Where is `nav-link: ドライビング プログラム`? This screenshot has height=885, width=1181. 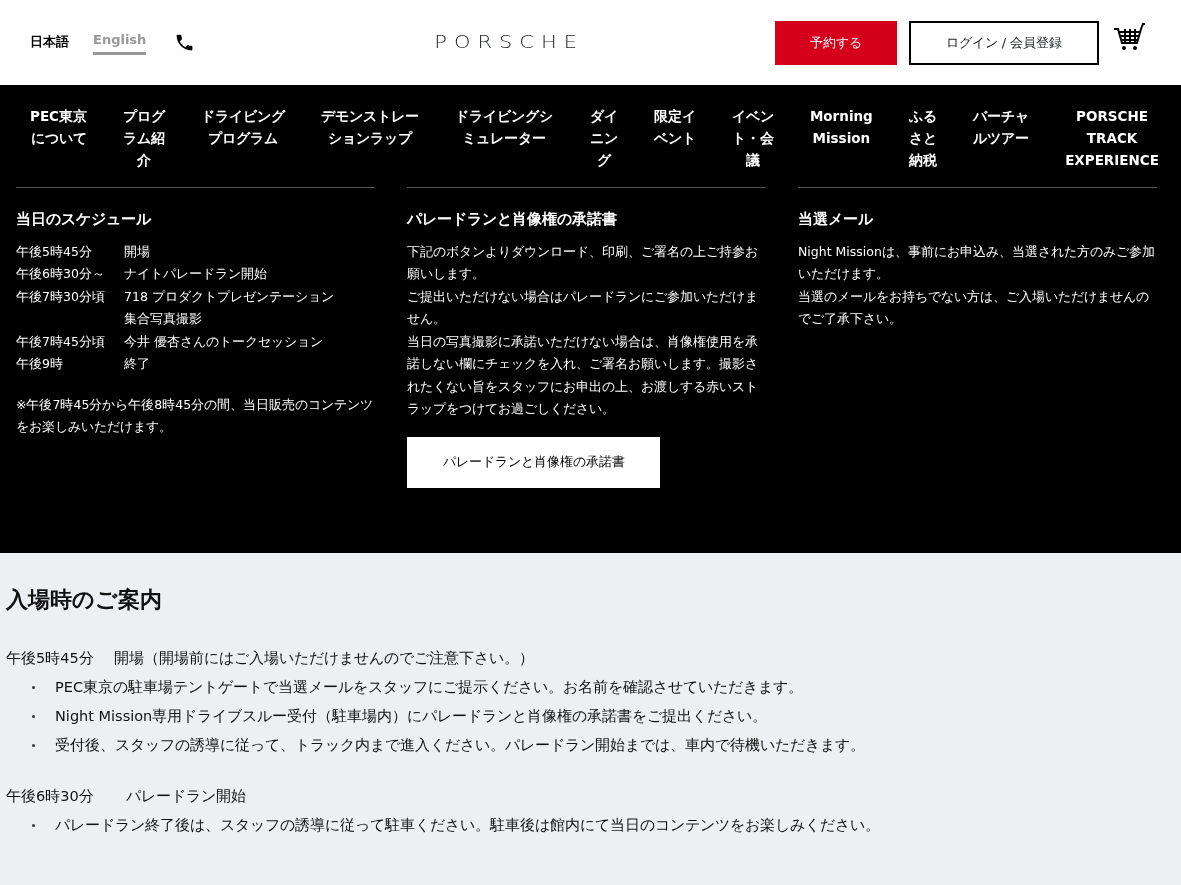 nav-link: ドライビング プログラム is located at coordinates (243, 127).